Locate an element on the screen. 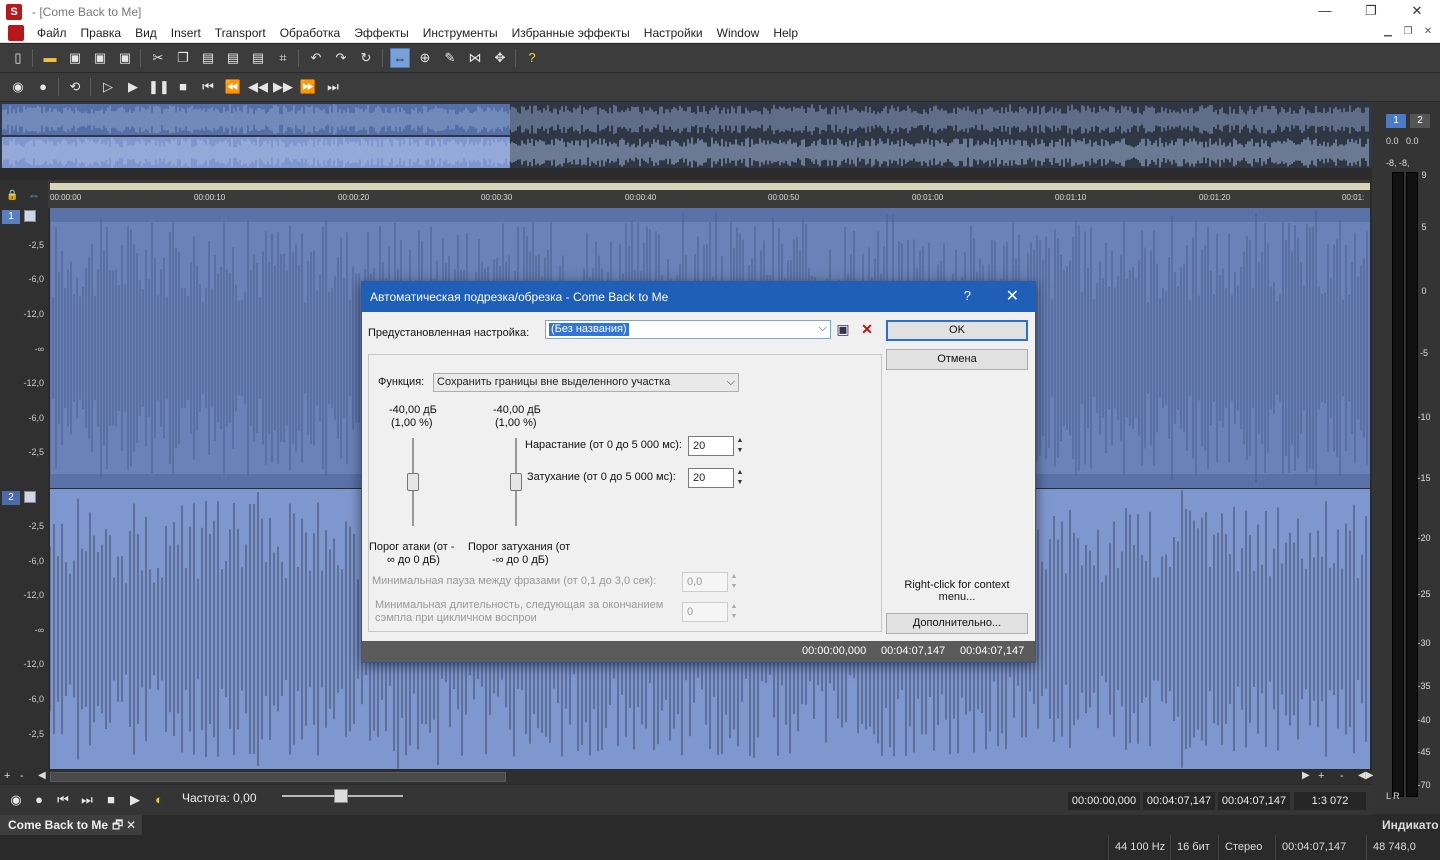 The height and width of the screenshot is (860, 1440). fast-forward-icon: ⏩ is located at coordinates (308, 87).